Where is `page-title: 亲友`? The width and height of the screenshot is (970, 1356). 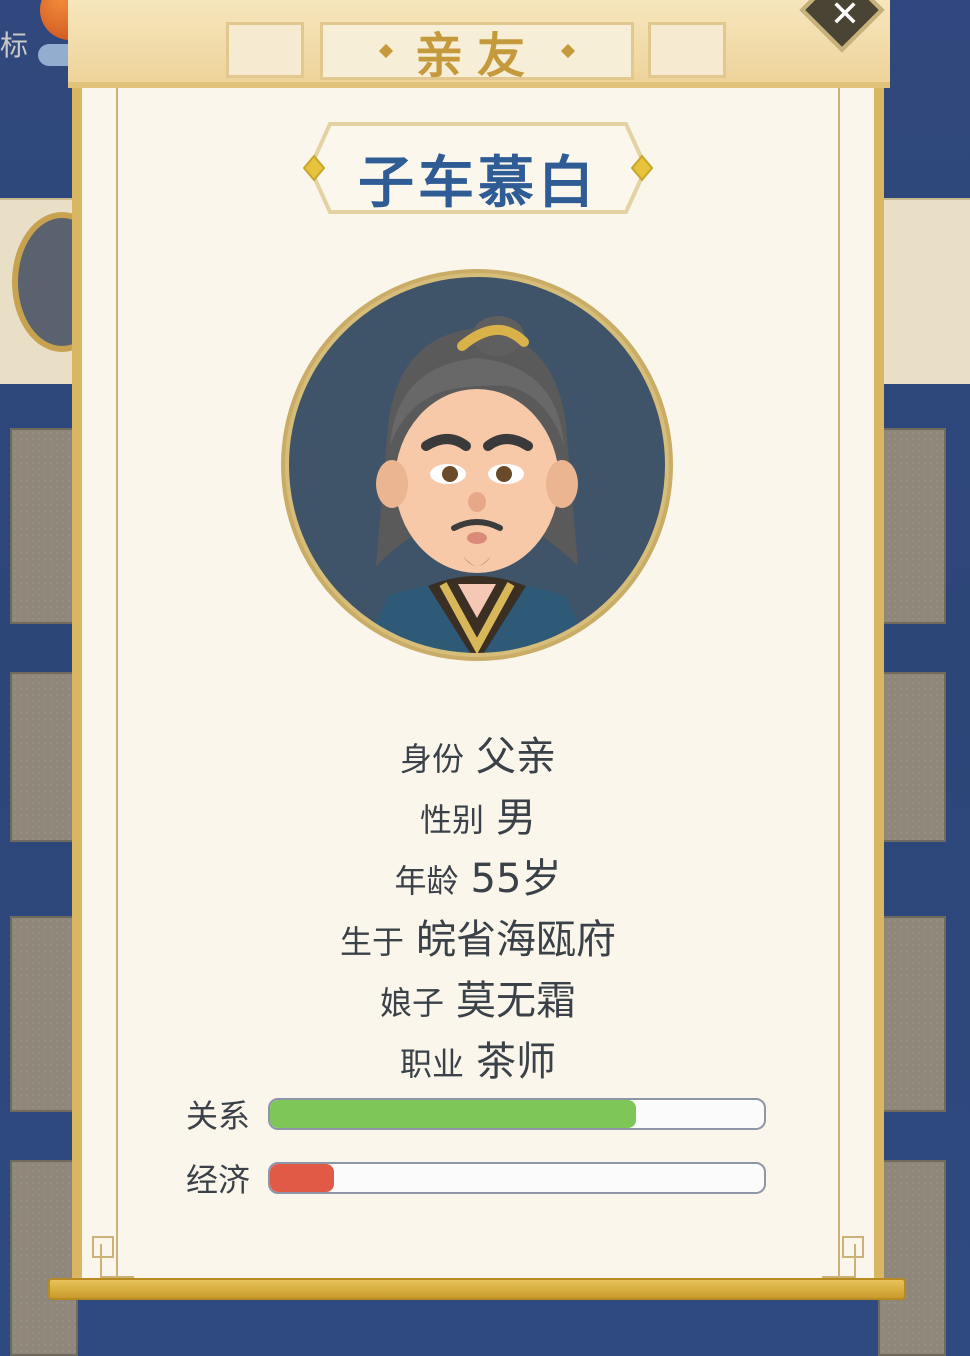 page-title: 亲友 is located at coordinates (476, 56).